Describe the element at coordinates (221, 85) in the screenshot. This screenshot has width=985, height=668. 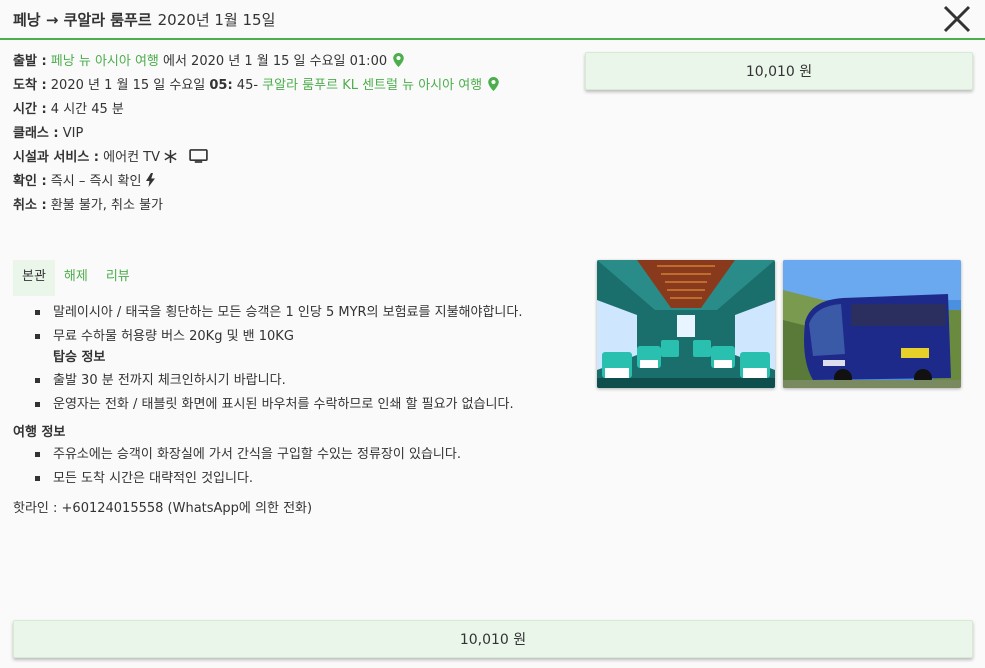
I see `arrival-hour: 05:` at that location.